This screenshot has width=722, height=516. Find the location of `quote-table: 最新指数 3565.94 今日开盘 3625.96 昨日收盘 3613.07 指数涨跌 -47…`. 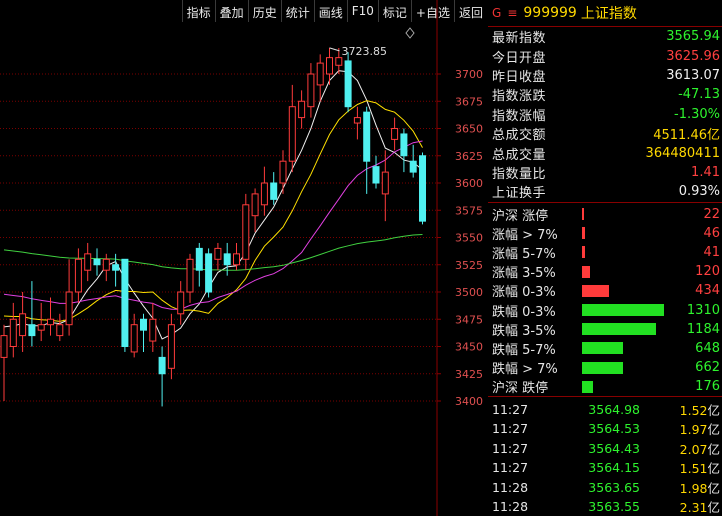

quote-table: 最新指数 3565.94 今日开盘 3625.96 昨日收盘 3613.07 指数涨跌 -47… is located at coordinates (605, 114).